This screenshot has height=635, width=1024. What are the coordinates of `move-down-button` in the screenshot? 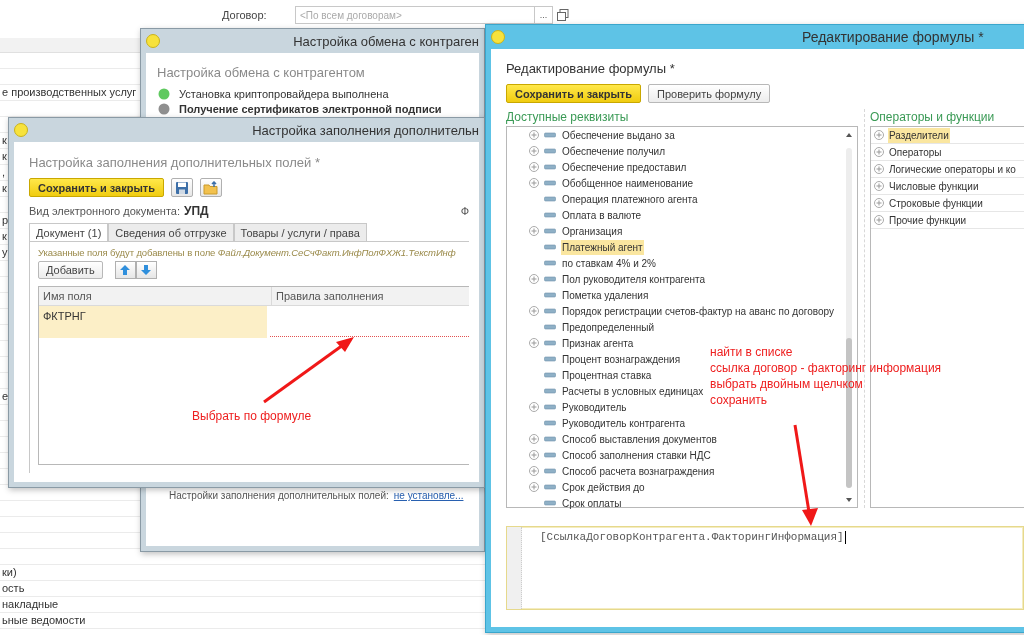 It's located at (146, 270).